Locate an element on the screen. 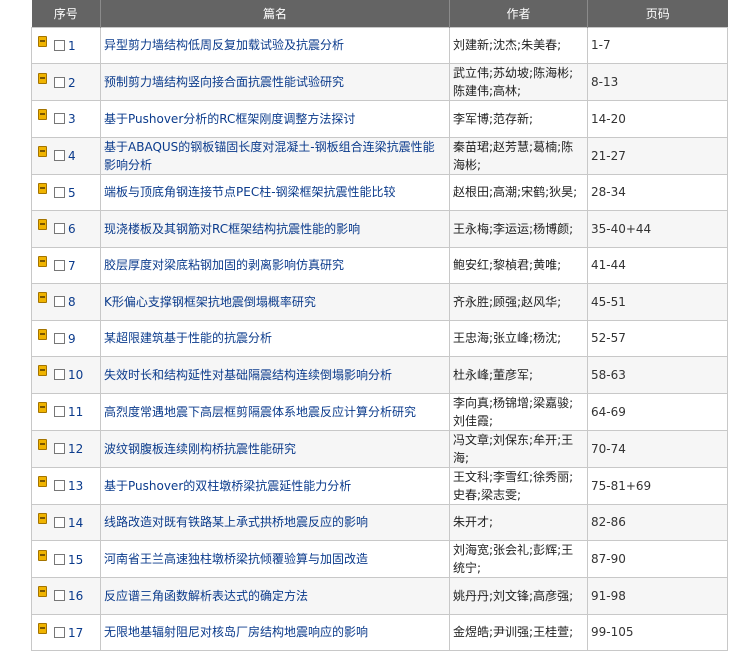 The image size is (748, 663). pages-cell: 99-105 is located at coordinates (657, 632).